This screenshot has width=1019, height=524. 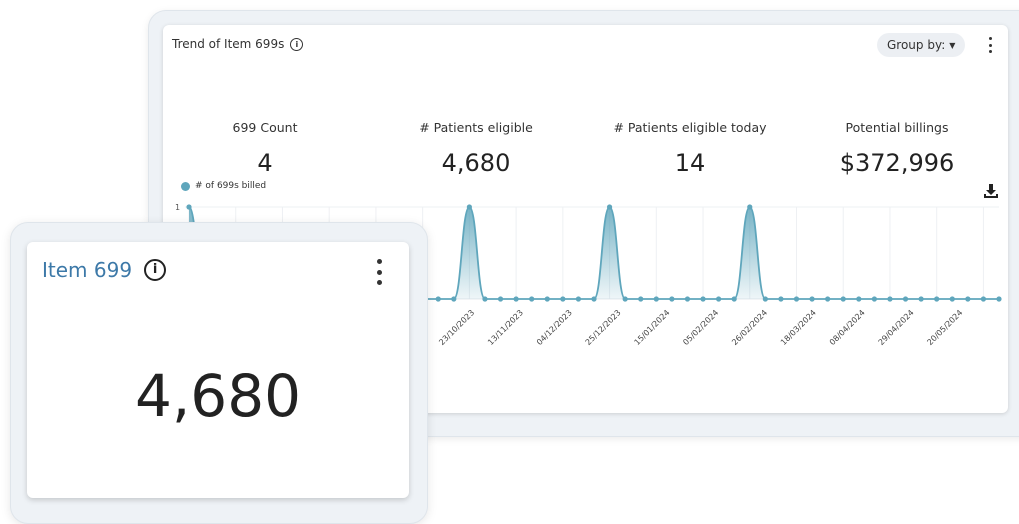 I want to click on trend-card-title: Trend of Item 699s i, so click(x=238, y=44).